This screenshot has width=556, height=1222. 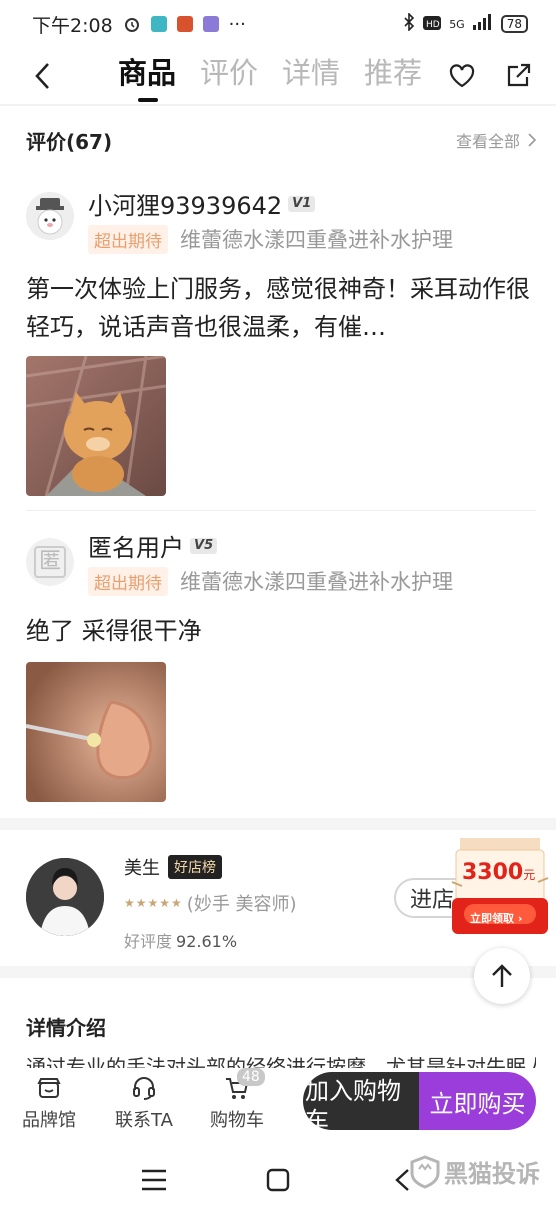 I want to click on tab-reviews: 评价, so click(x=229, y=77).